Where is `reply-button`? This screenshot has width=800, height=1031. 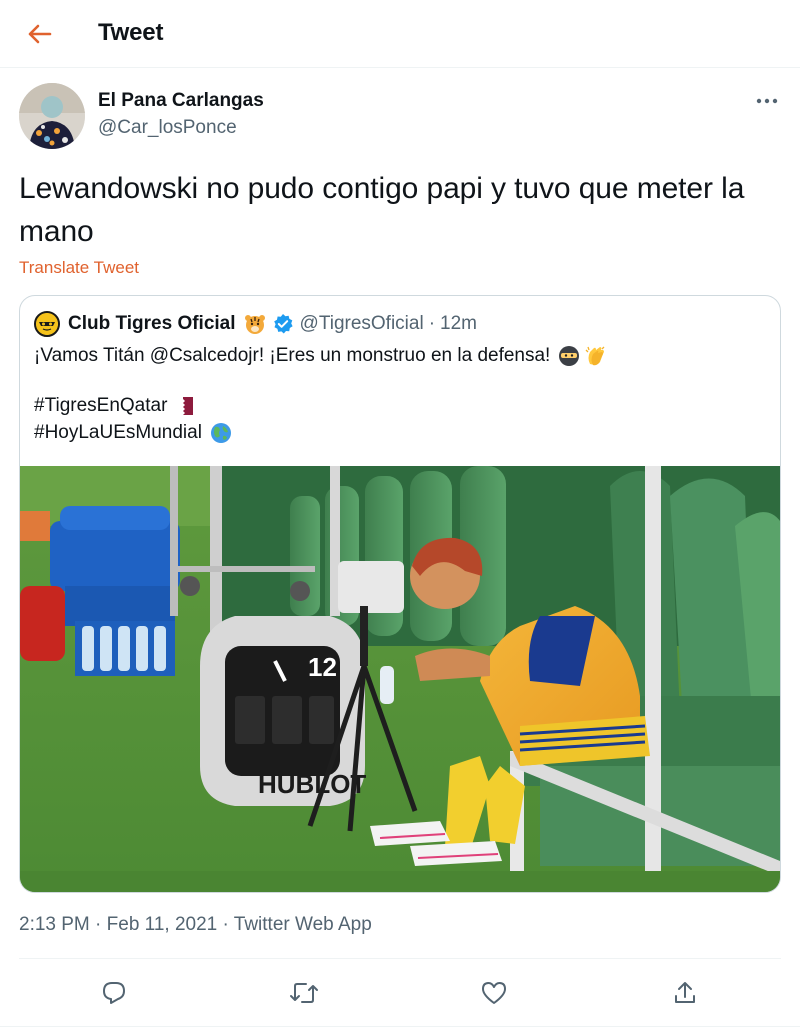 reply-button is located at coordinates (114, 993).